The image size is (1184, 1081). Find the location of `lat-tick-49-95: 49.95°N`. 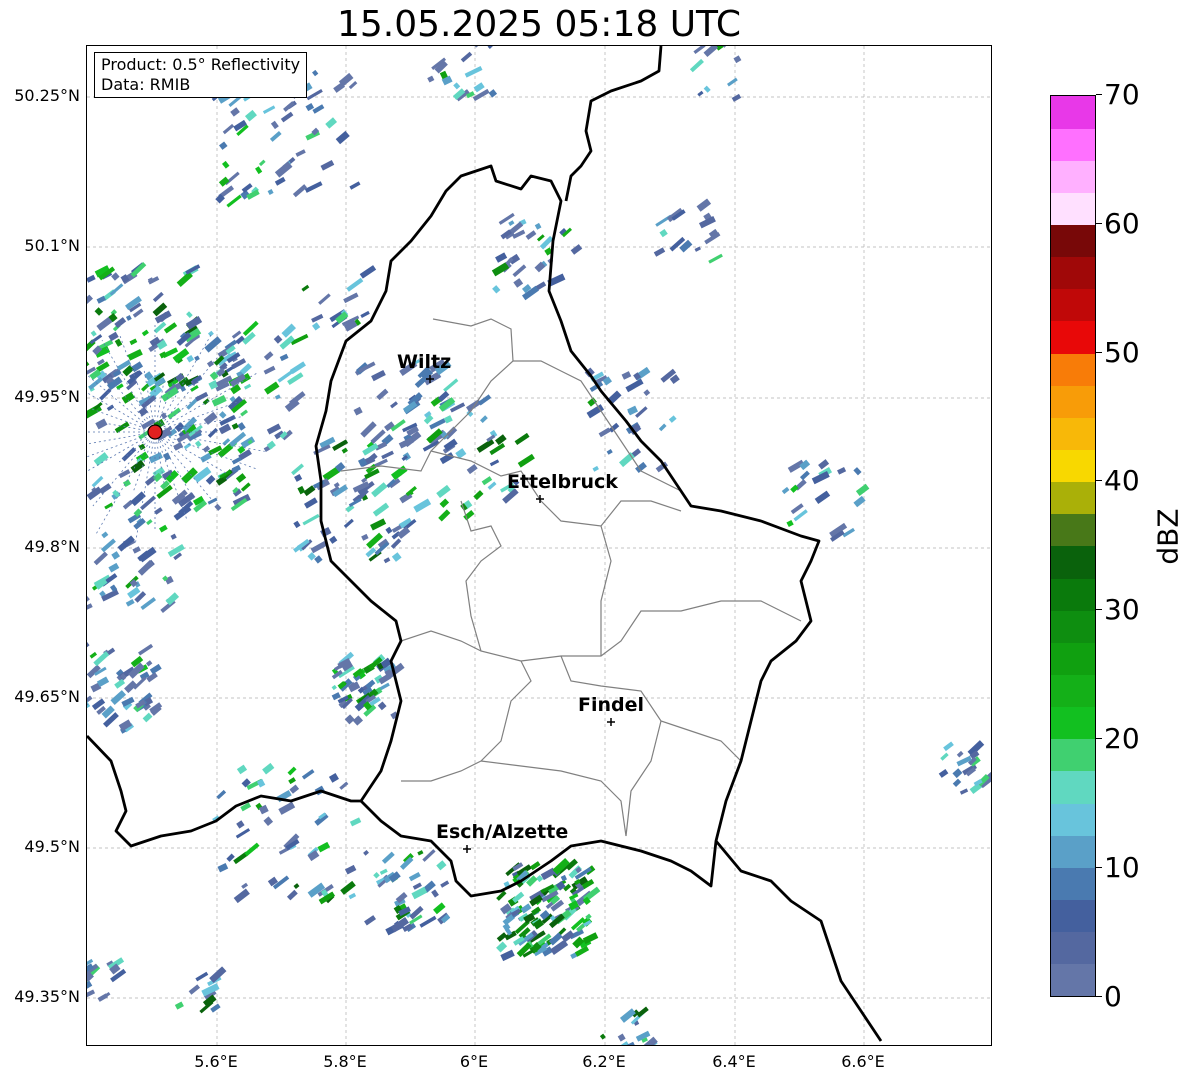

lat-tick-49-95: 49.95°N is located at coordinates (47, 396).